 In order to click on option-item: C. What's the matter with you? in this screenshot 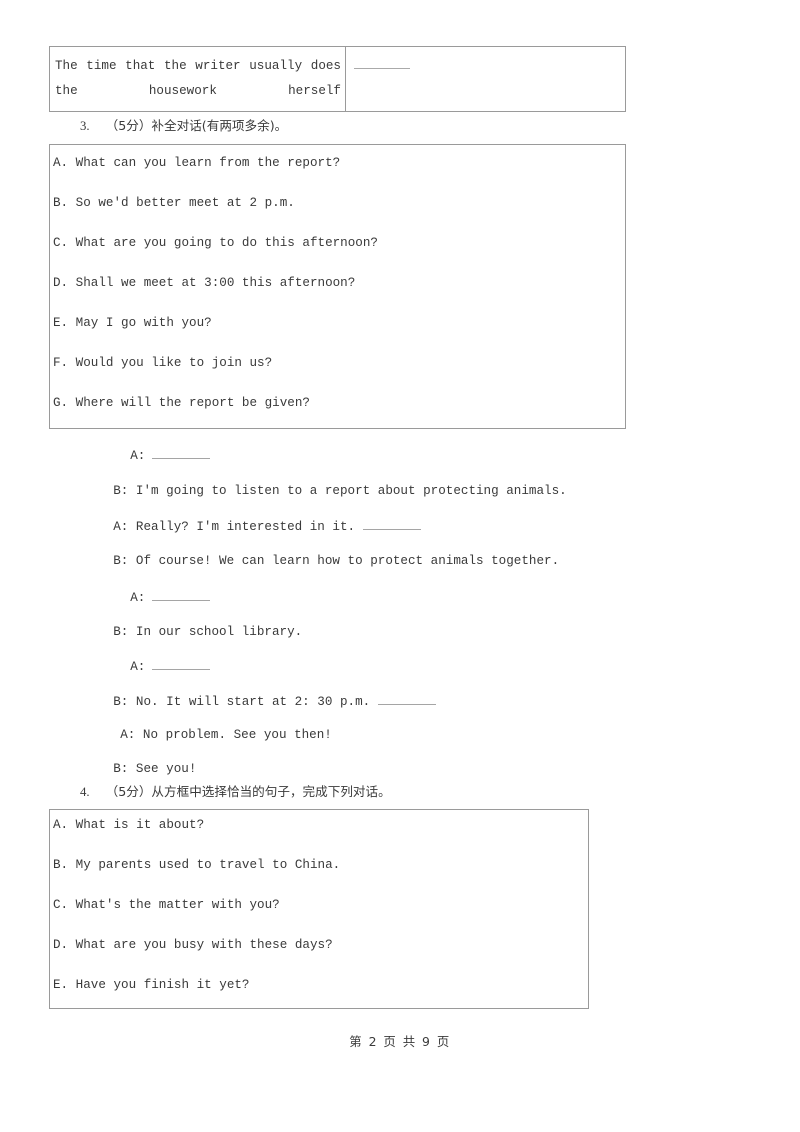, I will do `click(166, 905)`.